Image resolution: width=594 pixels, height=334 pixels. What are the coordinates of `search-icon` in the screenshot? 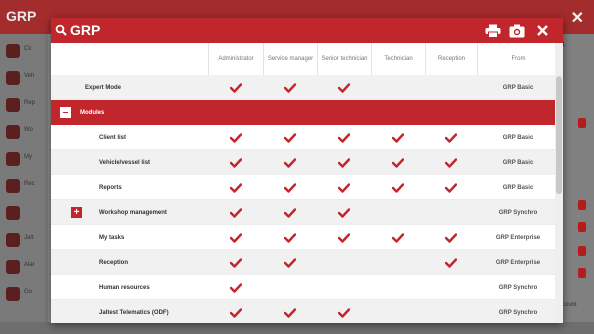 It's located at (61, 30).